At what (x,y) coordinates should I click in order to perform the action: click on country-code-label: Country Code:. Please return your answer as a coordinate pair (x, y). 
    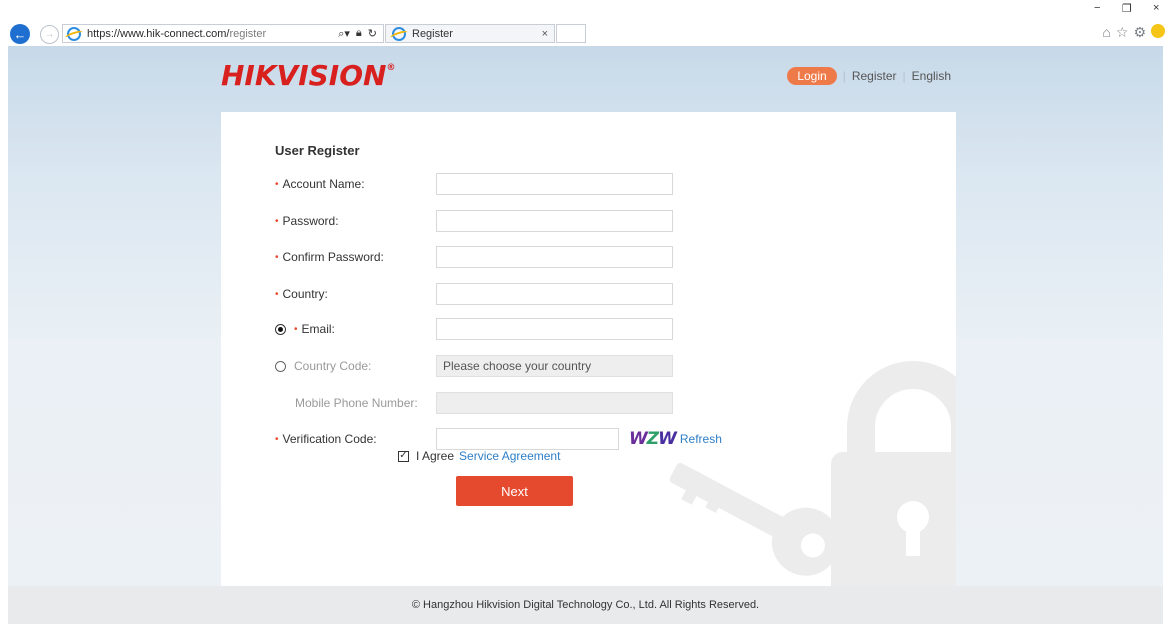
    Looking at the image, I should click on (355, 366).